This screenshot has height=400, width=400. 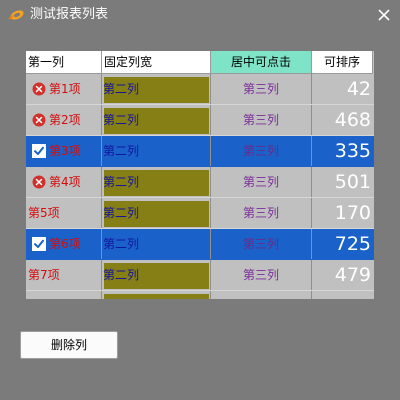 I want to click on cell-sortable-value: 479, so click(x=352, y=275).